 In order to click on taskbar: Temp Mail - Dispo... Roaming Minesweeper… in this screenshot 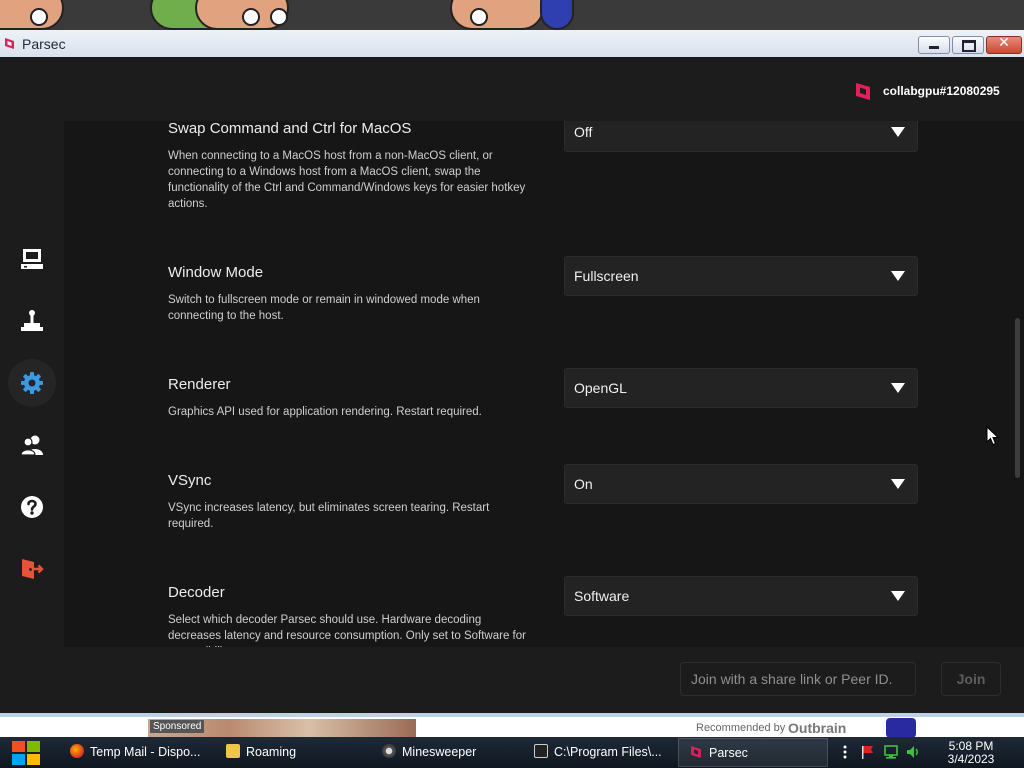, I will do `click(512, 752)`.